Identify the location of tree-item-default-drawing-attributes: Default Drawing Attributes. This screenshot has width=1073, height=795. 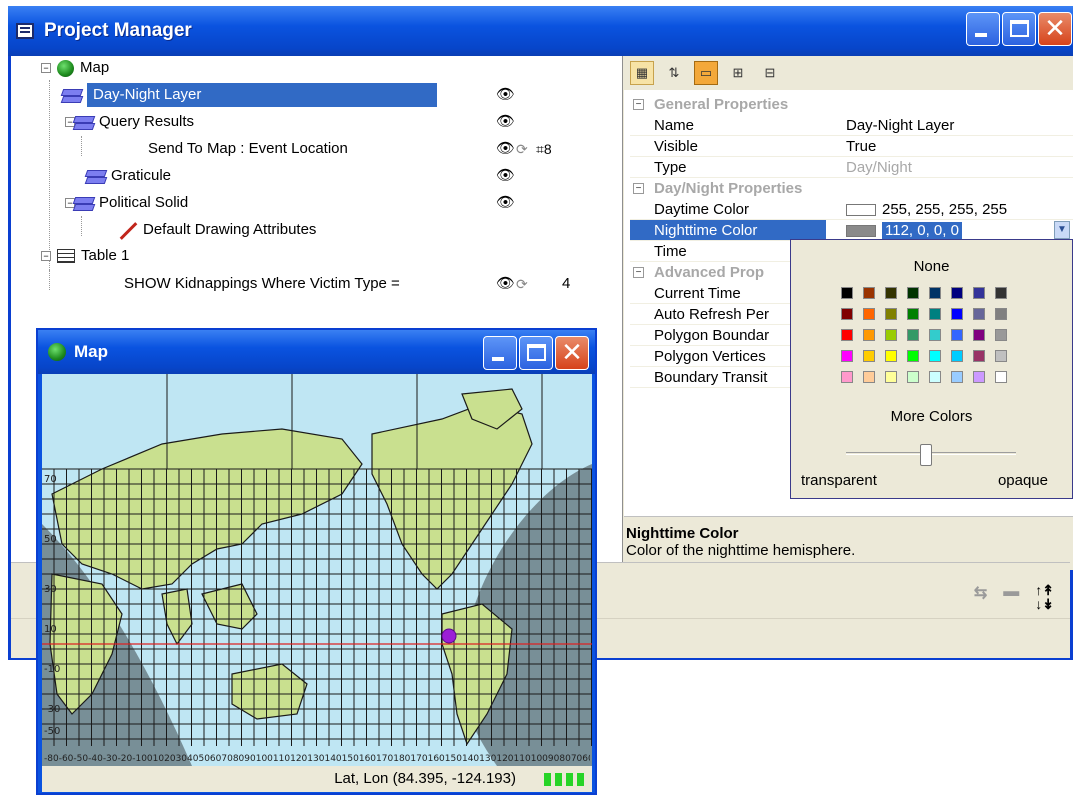
(217, 230).